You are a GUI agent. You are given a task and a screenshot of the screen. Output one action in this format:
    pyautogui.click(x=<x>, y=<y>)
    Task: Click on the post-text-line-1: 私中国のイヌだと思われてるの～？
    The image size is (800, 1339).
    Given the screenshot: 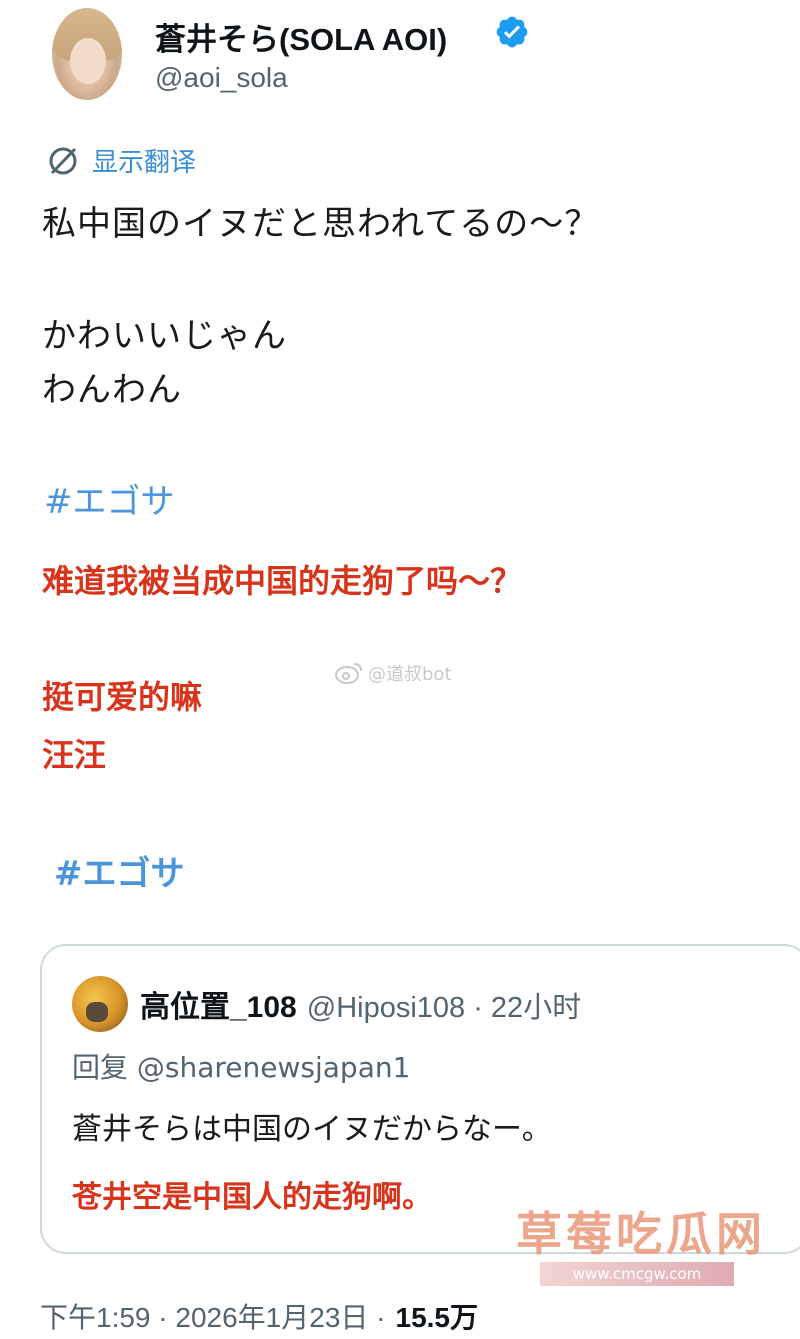 What is the action you would take?
    pyautogui.click(x=321, y=224)
    